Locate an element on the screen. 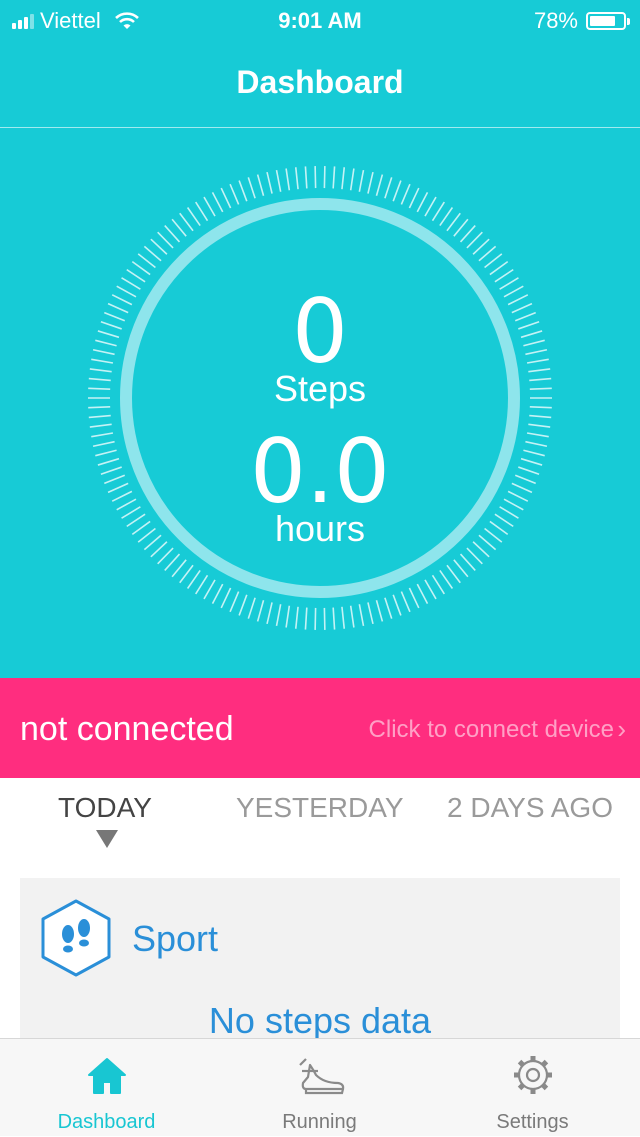 Image resolution: width=640 pixels, height=1137 pixels. bottom-tab-bar: Dashboard Running Settings is located at coordinates (320, 1087).